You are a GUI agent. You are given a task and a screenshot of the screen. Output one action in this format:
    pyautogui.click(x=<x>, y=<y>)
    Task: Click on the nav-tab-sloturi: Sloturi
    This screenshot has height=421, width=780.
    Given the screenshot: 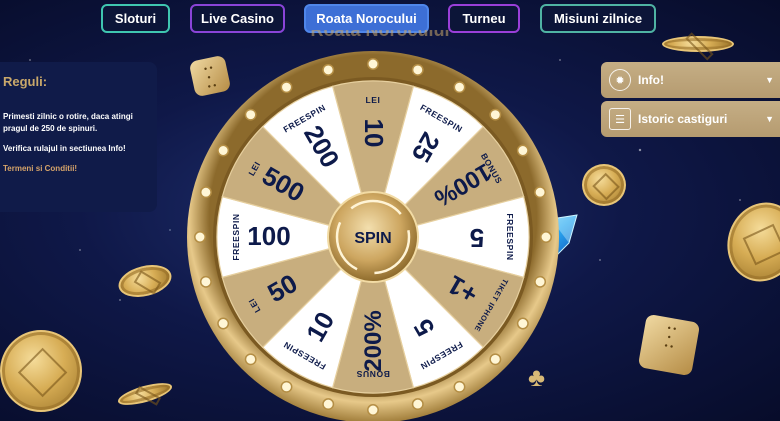 What is the action you would take?
    pyautogui.click(x=135, y=18)
    